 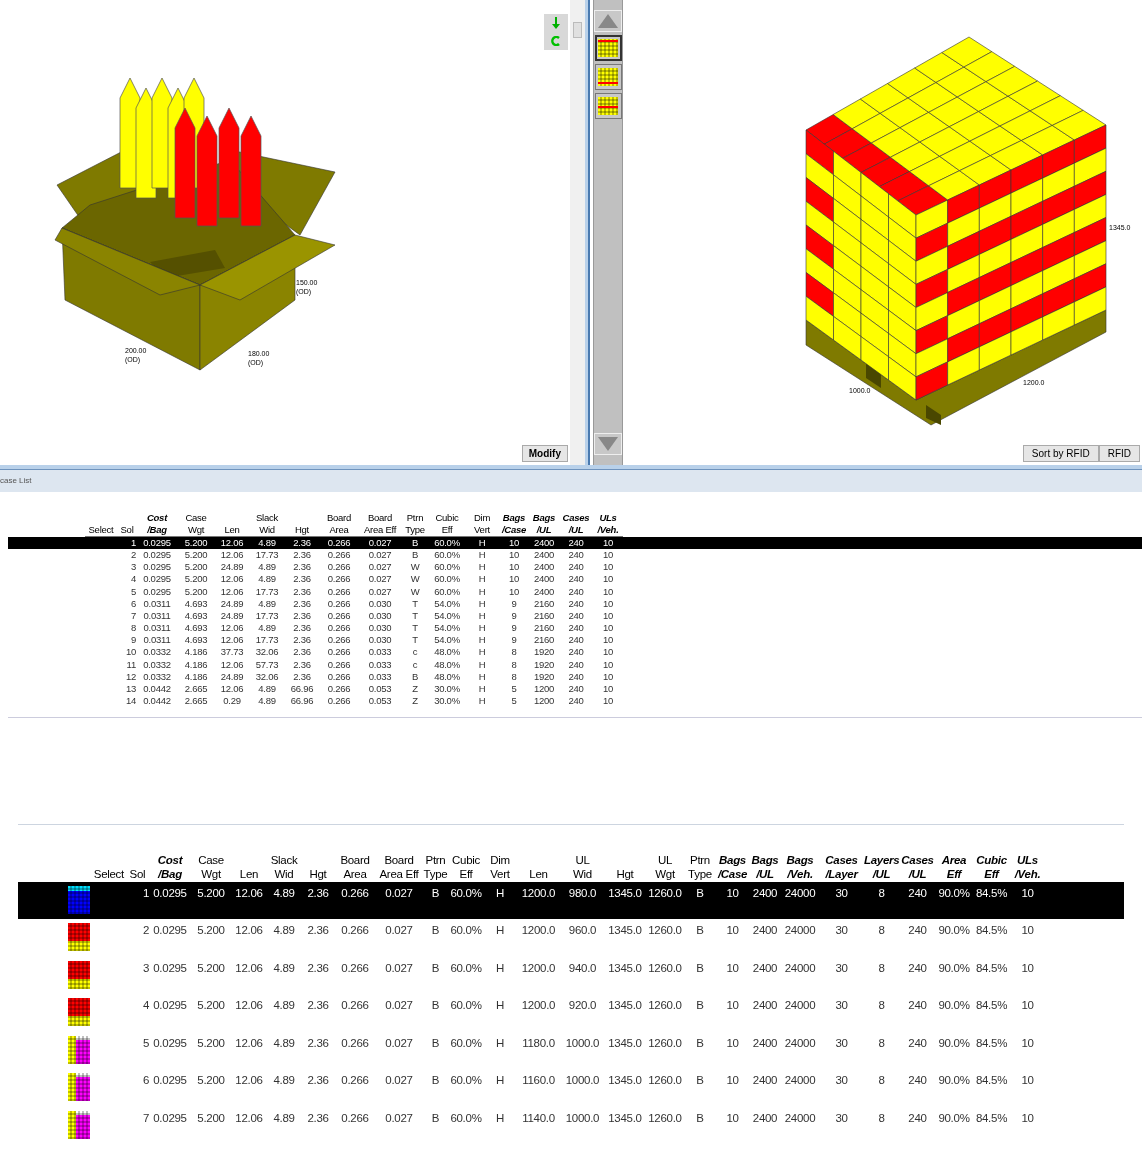 I want to click on table-cell: 32.06, so click(x=267, y=652).